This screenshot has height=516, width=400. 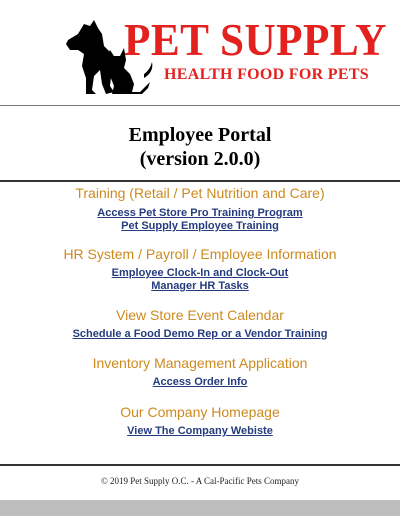 I want to click on link-company-website: View The Company Webiste, so click(x=200, y=431).